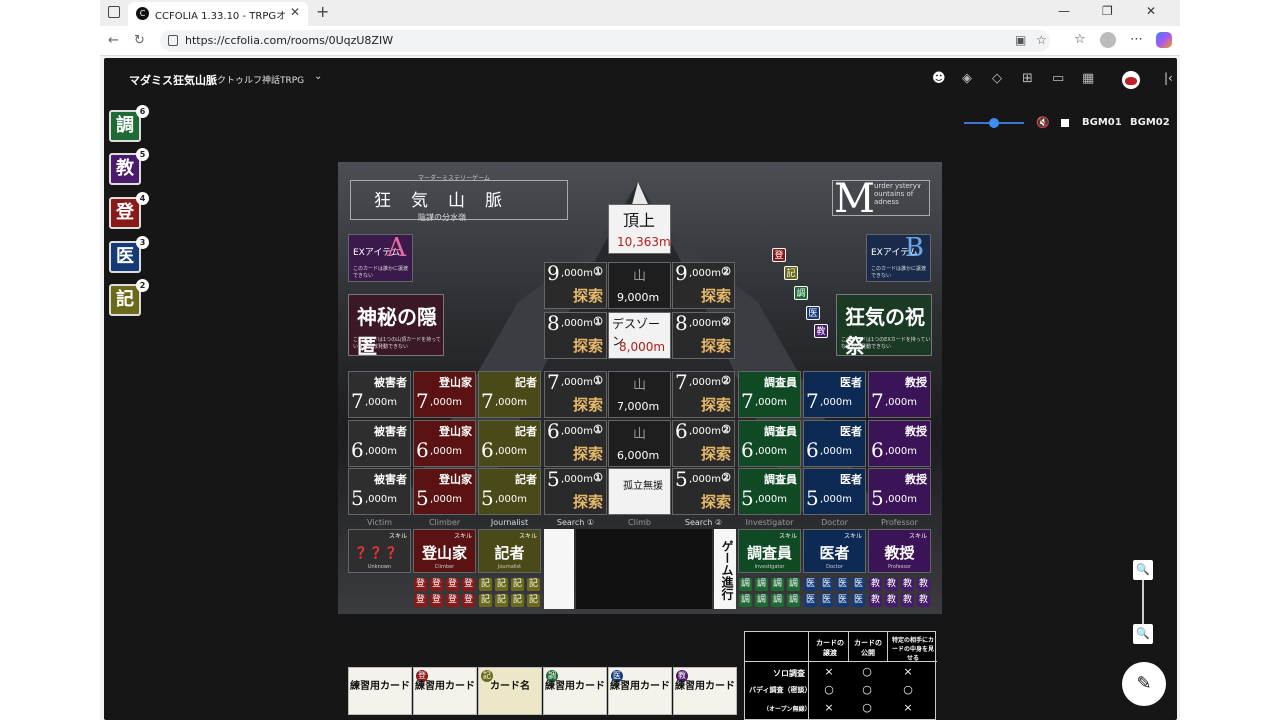  I want to click on skill-card-investigator: スキル 調査員 Investigator, so click(769, 551).